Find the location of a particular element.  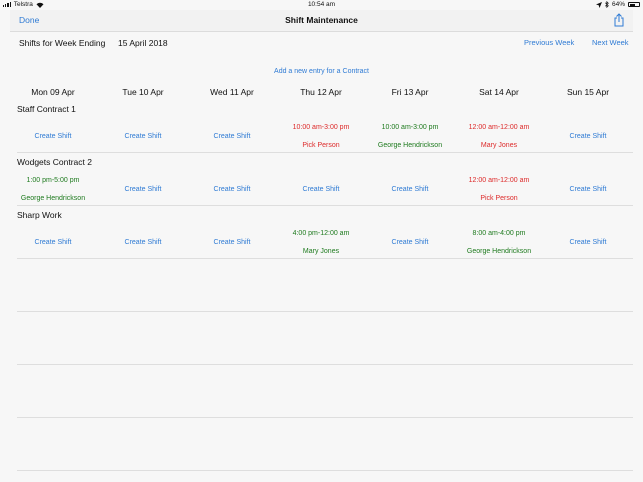

shift-time: 1:00 pm-5:00 pm is located at coordinates (53, 180).